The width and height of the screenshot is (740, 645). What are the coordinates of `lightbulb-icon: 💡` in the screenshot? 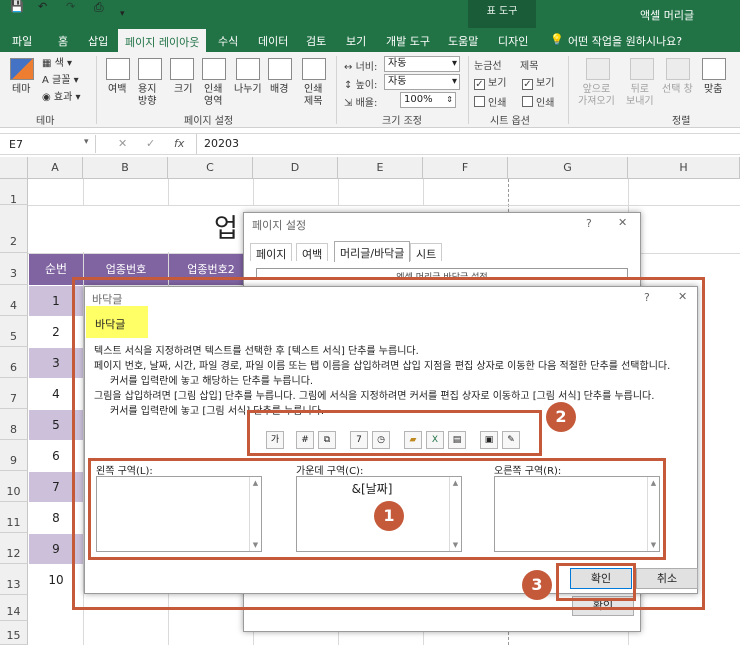 It's located at (557, 39).